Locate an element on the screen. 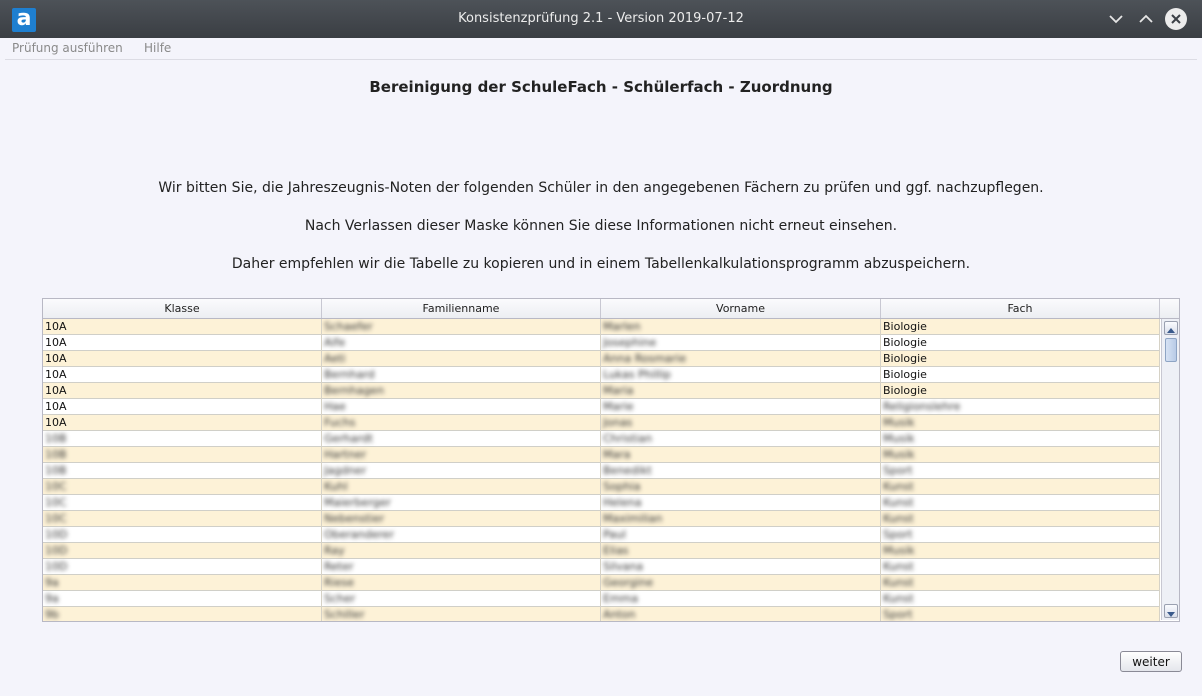 The height and width of the screenshot is (696, 1202). cell-fach: Religionslehre is located at coordinates (1020, 407).